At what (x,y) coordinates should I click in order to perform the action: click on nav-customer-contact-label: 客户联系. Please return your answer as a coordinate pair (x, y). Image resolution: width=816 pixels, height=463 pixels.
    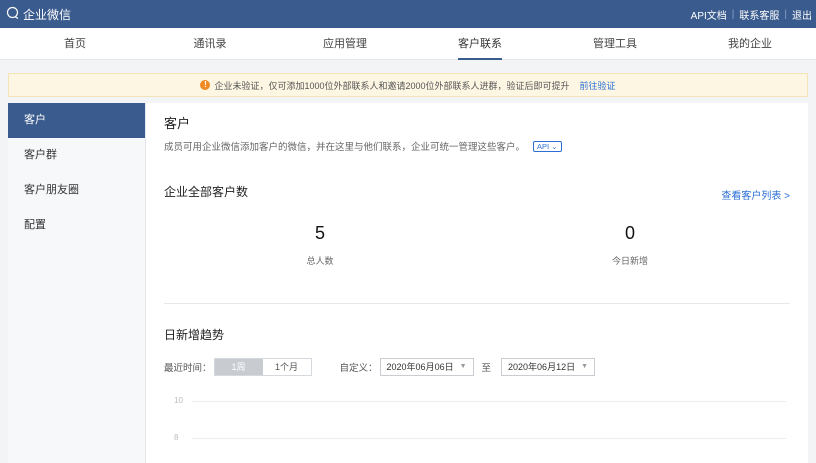
    Looking at the image, I should click on (480, 44).